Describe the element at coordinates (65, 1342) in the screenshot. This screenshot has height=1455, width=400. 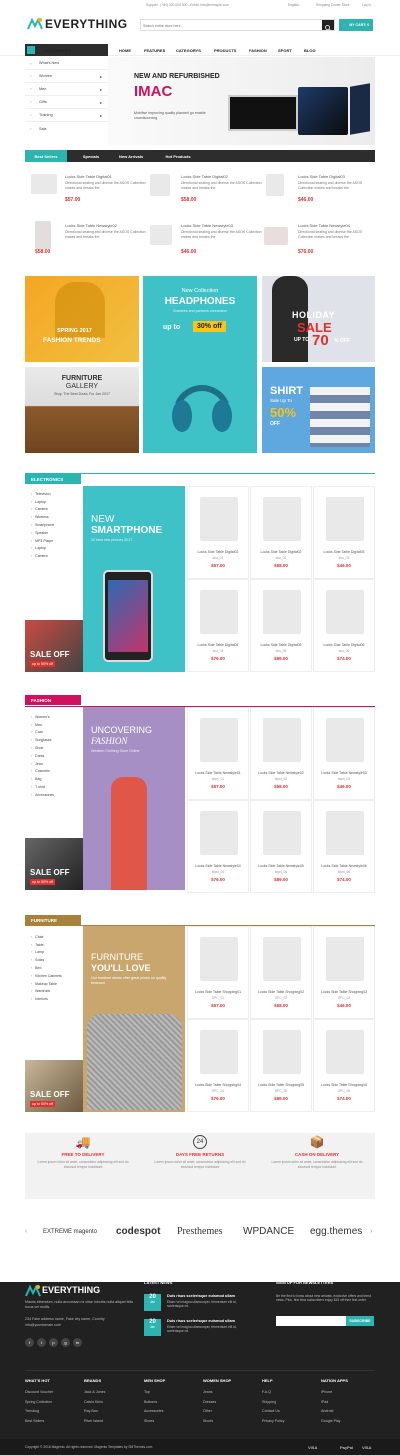
I see `google-plus-icon: g` at that location.